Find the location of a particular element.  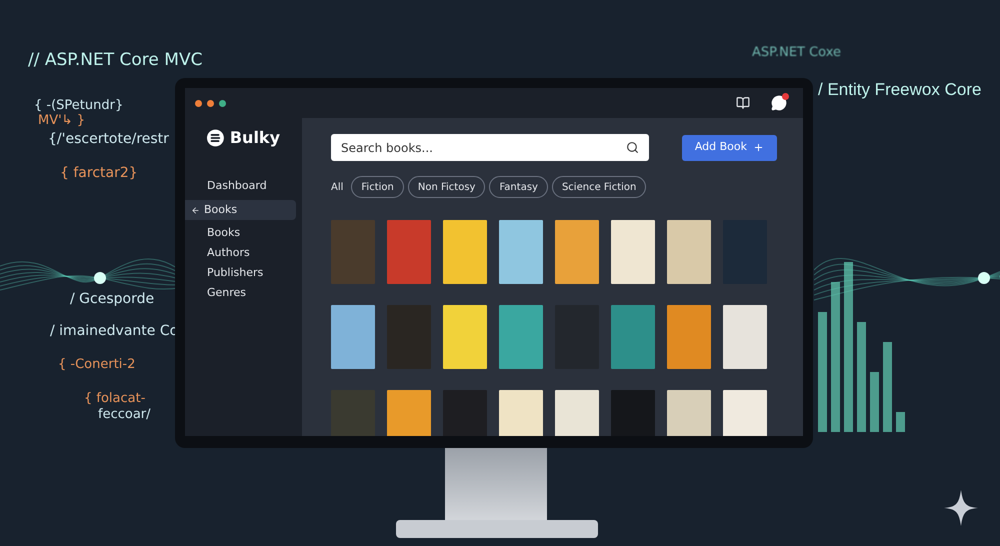

brand-name: Bulky is located at coordinates (255, 138).